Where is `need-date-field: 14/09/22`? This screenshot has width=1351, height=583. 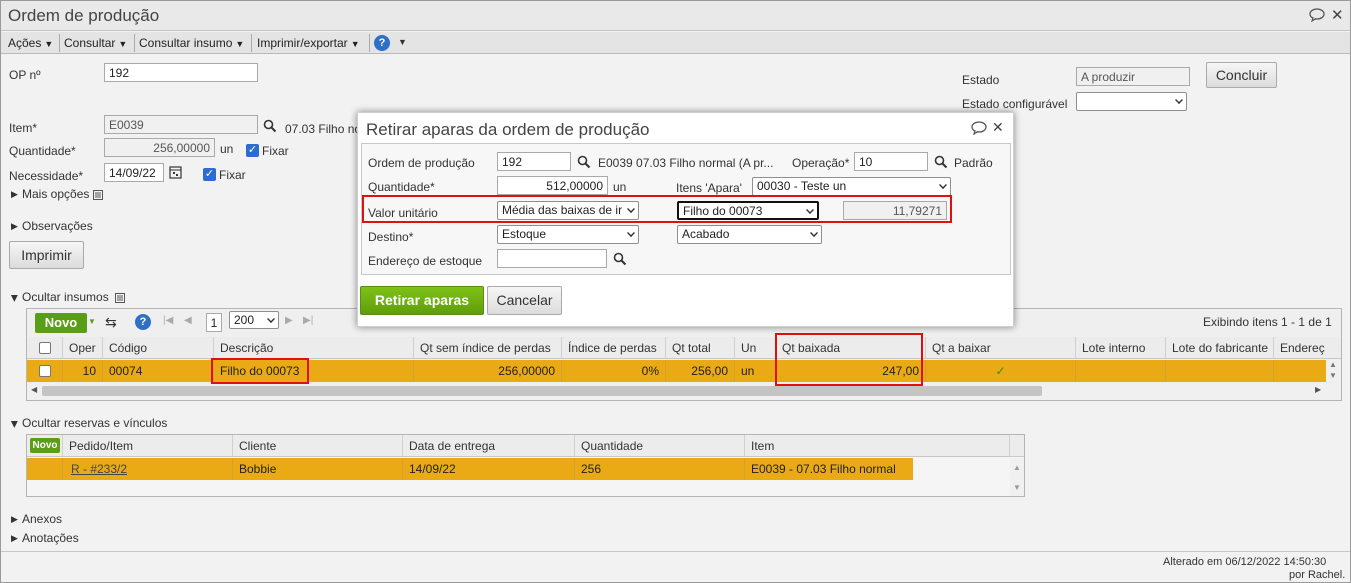 need-date-field: 14/09/22 is located at coordinates (134, 172).